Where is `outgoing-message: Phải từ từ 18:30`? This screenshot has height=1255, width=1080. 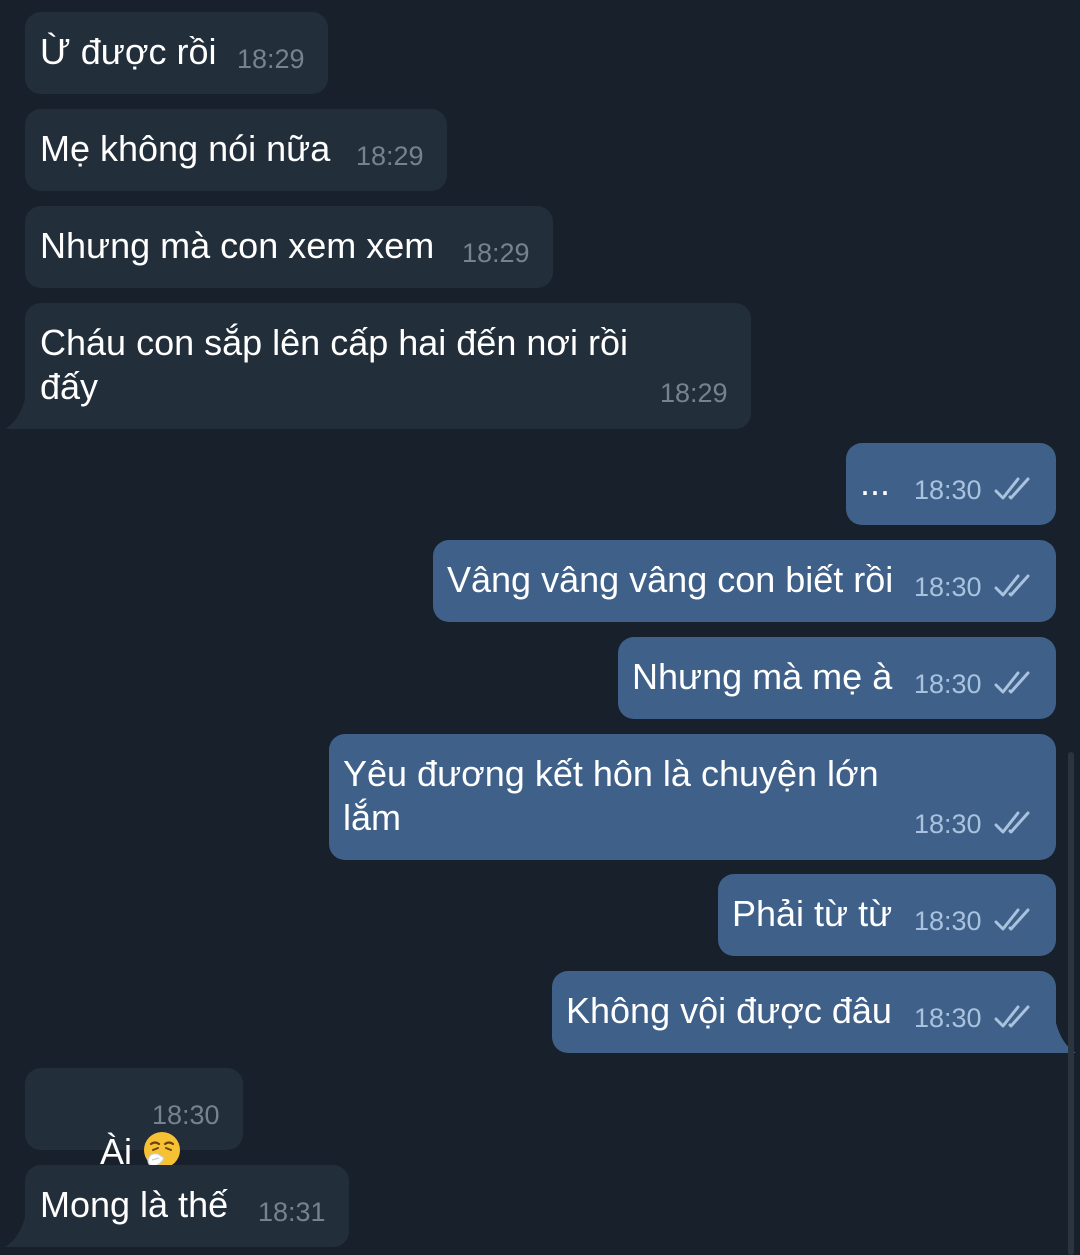
outgoing-message: Phải từ từ 18:30 is located at coordinates (887, 915).